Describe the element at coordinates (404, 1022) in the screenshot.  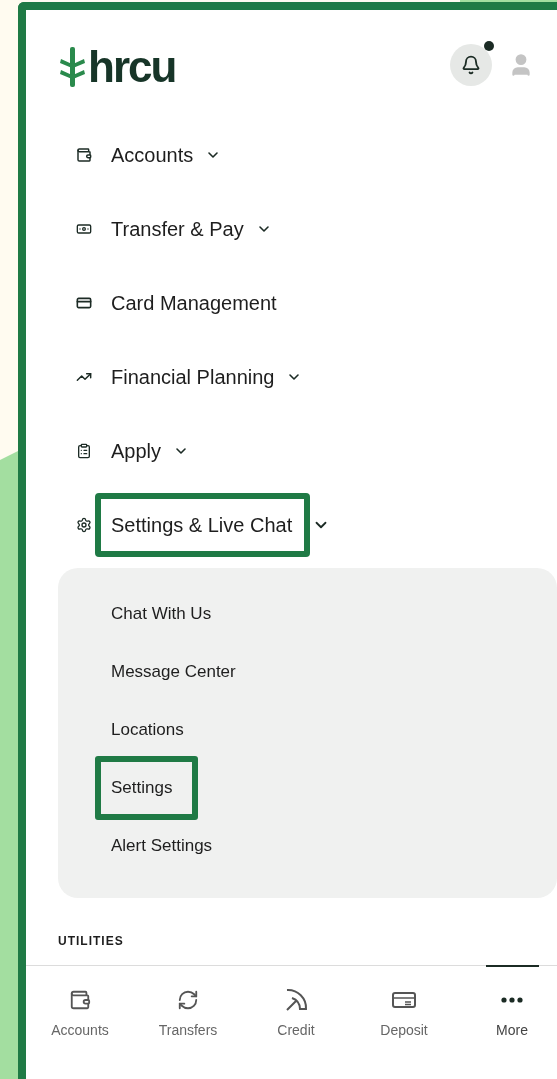
I see `nav-tab: Deposit` at that location.